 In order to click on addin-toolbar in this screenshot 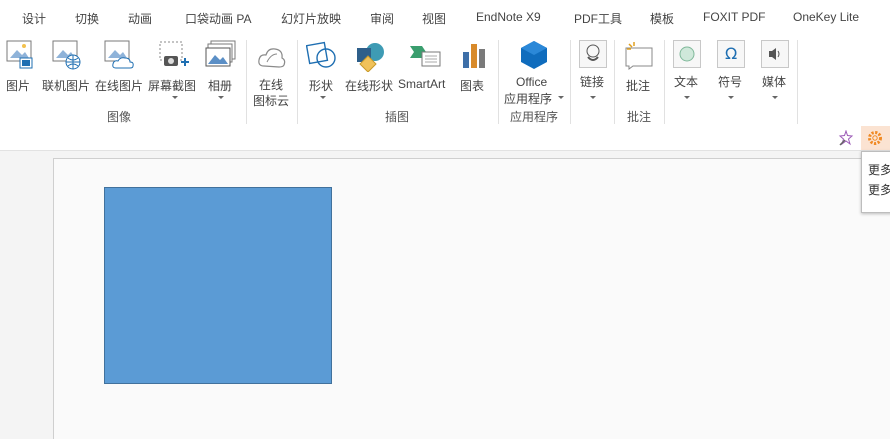, I will do `click(445, 138)`.